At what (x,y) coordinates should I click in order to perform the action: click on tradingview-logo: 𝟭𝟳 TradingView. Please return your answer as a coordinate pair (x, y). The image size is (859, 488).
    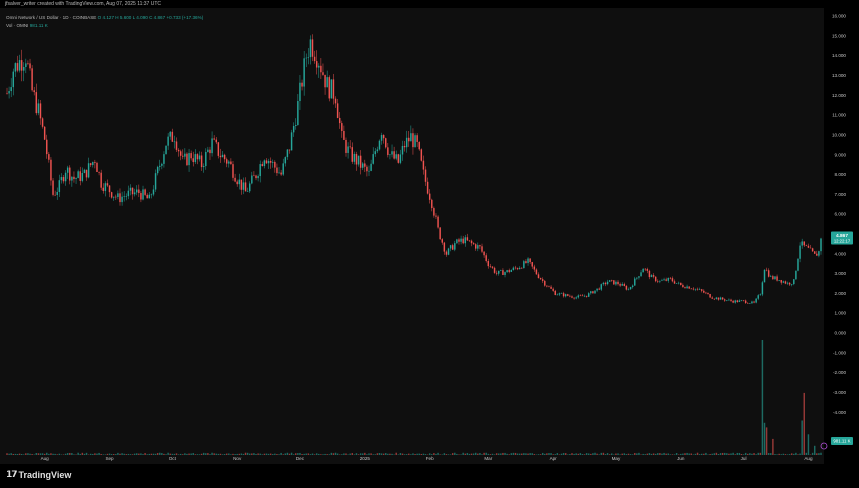
    Looking at the image, I should click on (38, 474).